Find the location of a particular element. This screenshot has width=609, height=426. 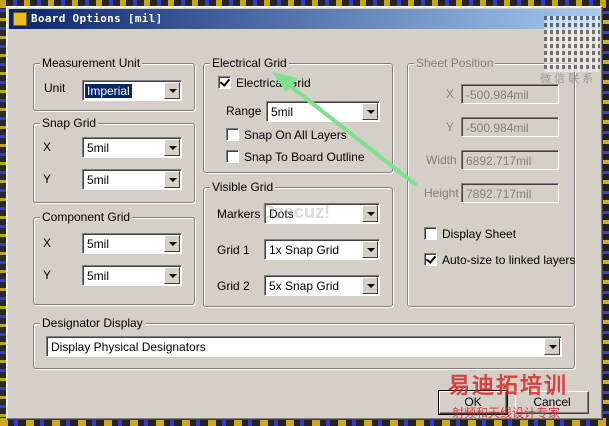

snap-on-all-layers-label: Snap On All Layers is located at coordinates (295, 135).